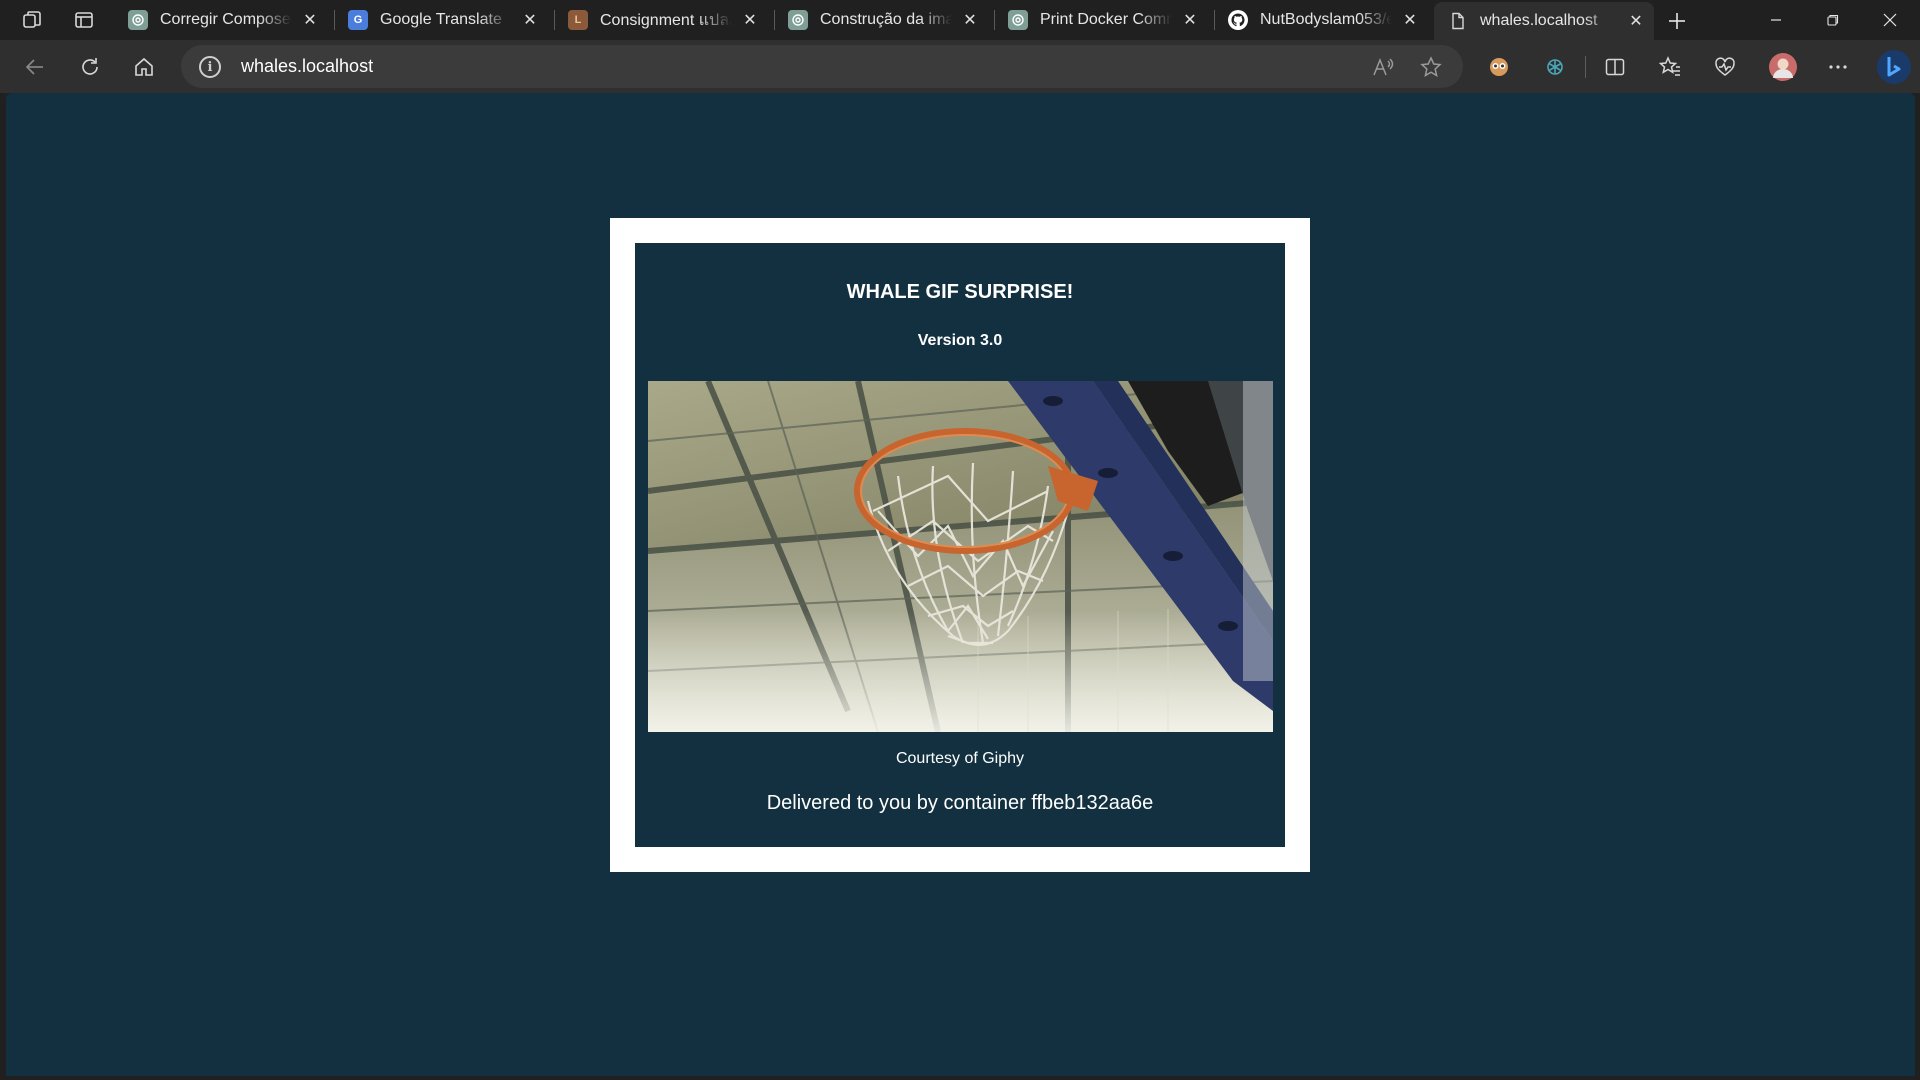  I want to click on extension-icon, so click(1499, 67).